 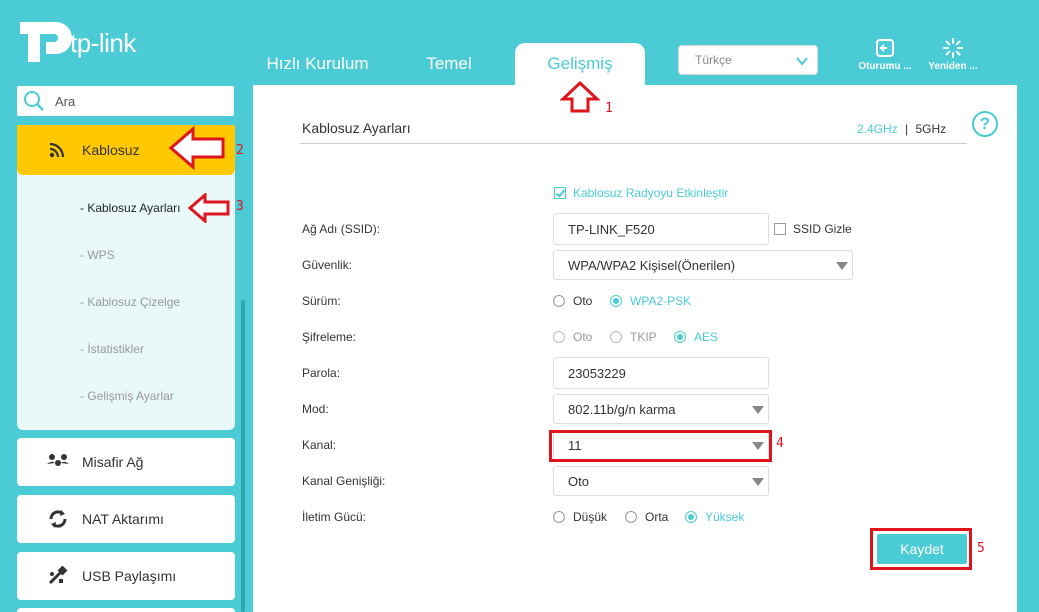 I want to click on tab-quick-setup: Hızlı Kurulum, so click(x=317, y=64).